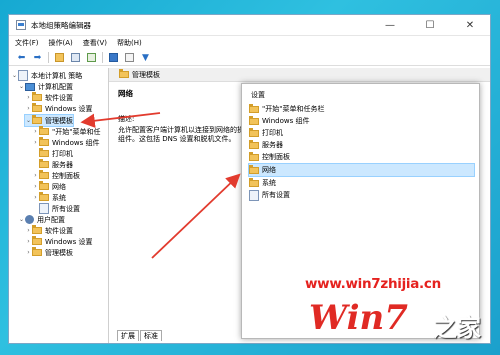 This screenshot has height=355, width=500. Describe the element at coordinates (59, 186) in the screenshot. I see `tree-item-label: 网络` at that location.